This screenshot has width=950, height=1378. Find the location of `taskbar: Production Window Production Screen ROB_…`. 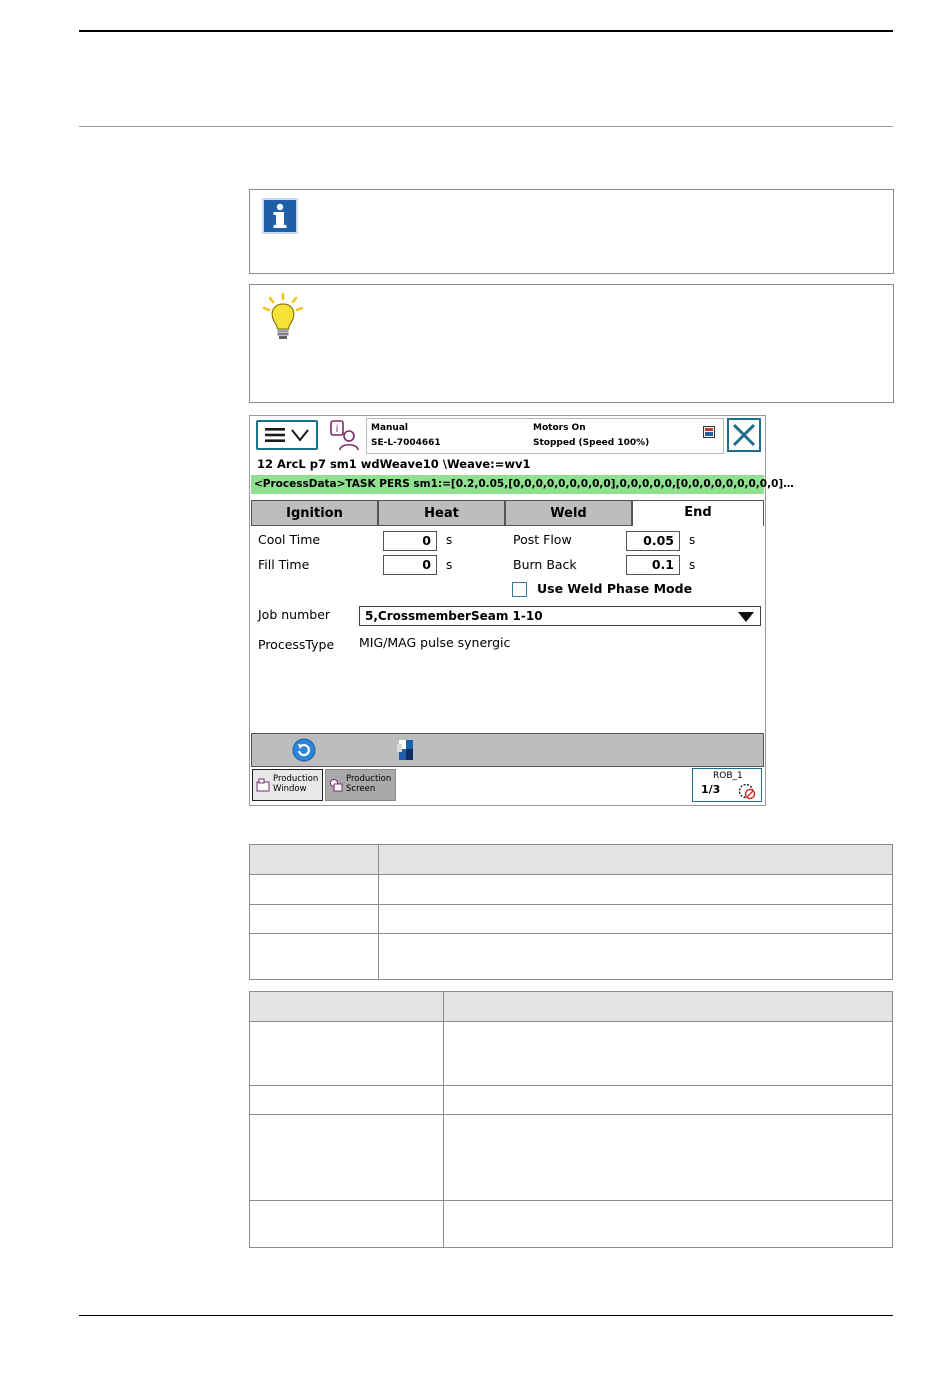

taskbar: Production Window Production Screen ROB_… is located at coordinates (507, 786).